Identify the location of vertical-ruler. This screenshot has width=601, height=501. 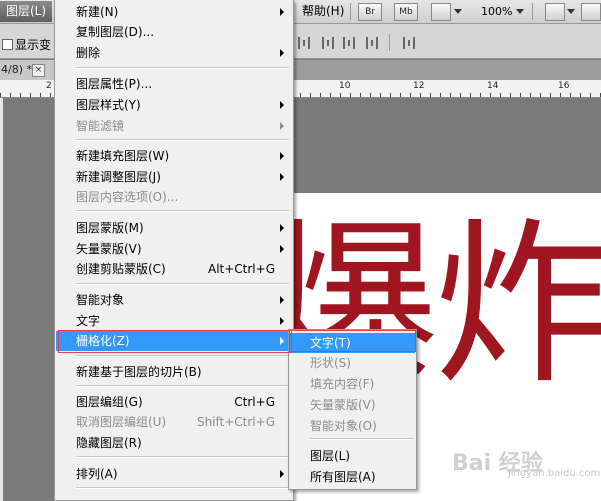
(1, 299).